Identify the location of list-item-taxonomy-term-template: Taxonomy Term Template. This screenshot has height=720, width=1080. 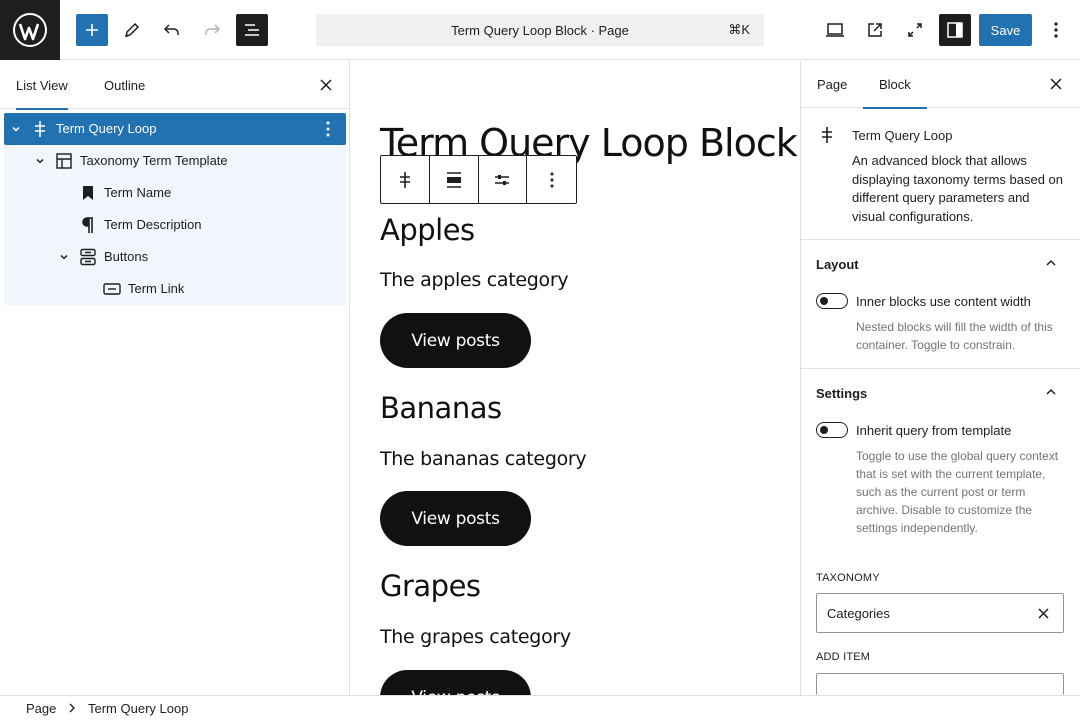
(175, 161).